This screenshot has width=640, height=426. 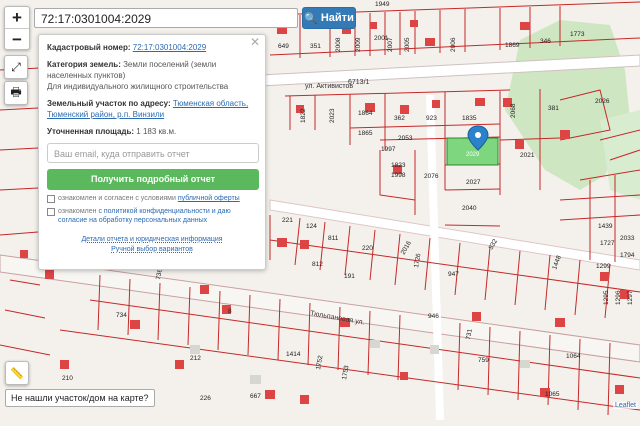 I want to click on close-icon: ✕, so click(x=255, y=42).